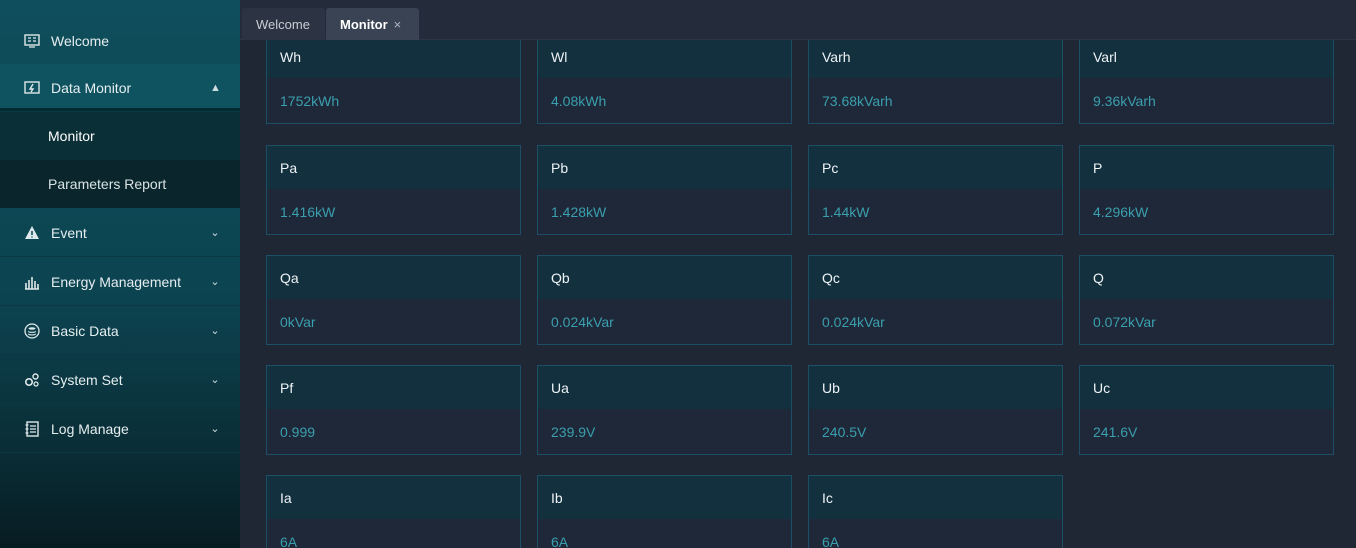  Describe the element at coordinates (664, 410) in the screenshot. I see `metric-card-ua: Ua 239.9V` at that location.